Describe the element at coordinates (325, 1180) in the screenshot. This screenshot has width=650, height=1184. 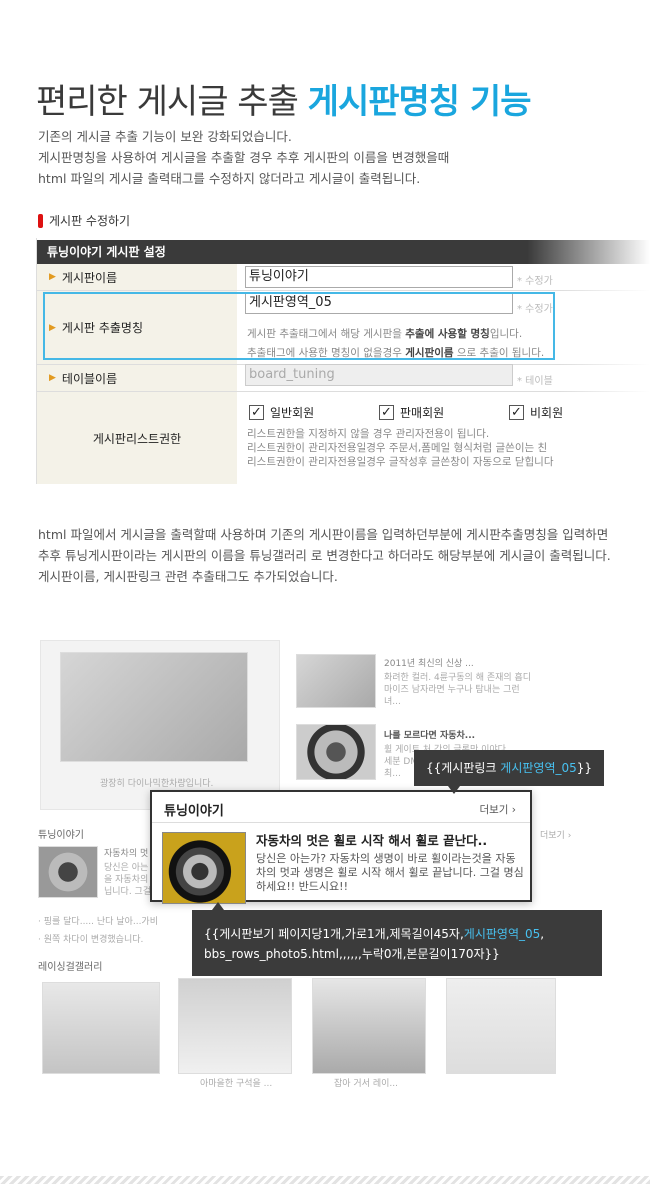
I see `bottom-border` at that location.